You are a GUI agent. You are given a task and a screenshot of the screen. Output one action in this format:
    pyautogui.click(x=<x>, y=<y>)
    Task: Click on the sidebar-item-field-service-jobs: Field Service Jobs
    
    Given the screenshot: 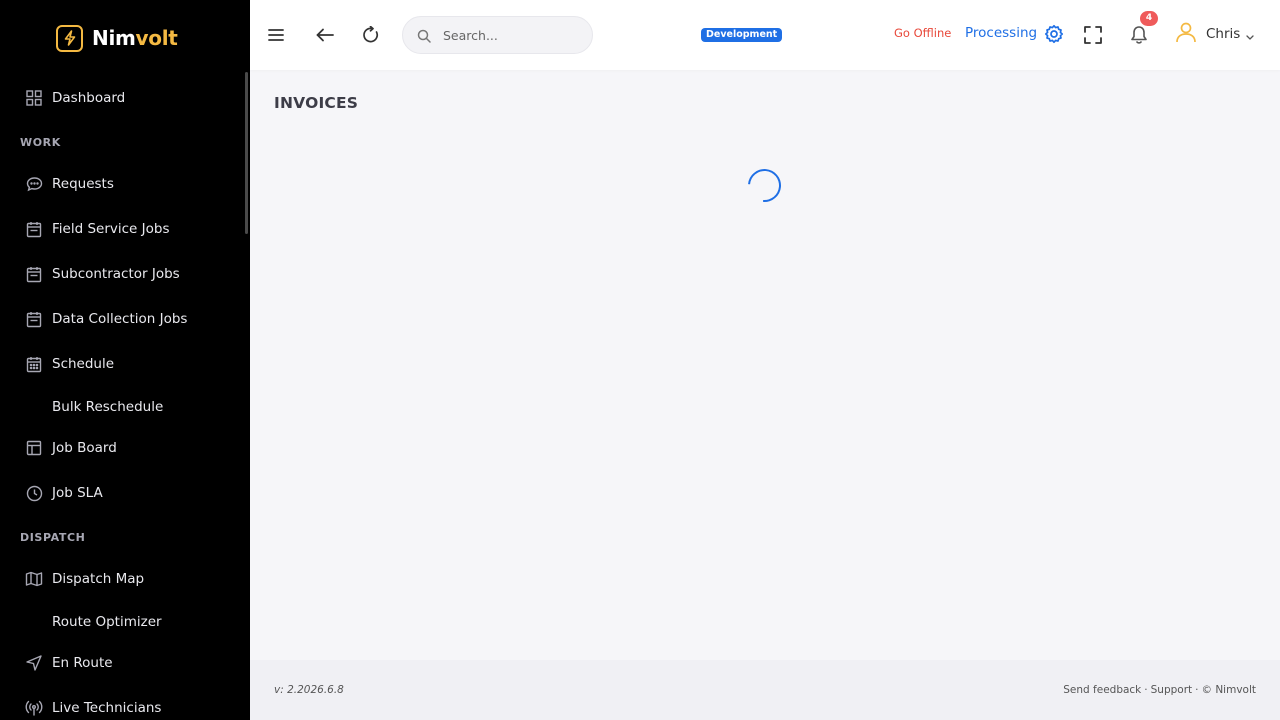 What is the action you would take?
    pyautogui.click(x=120, y=229)
    